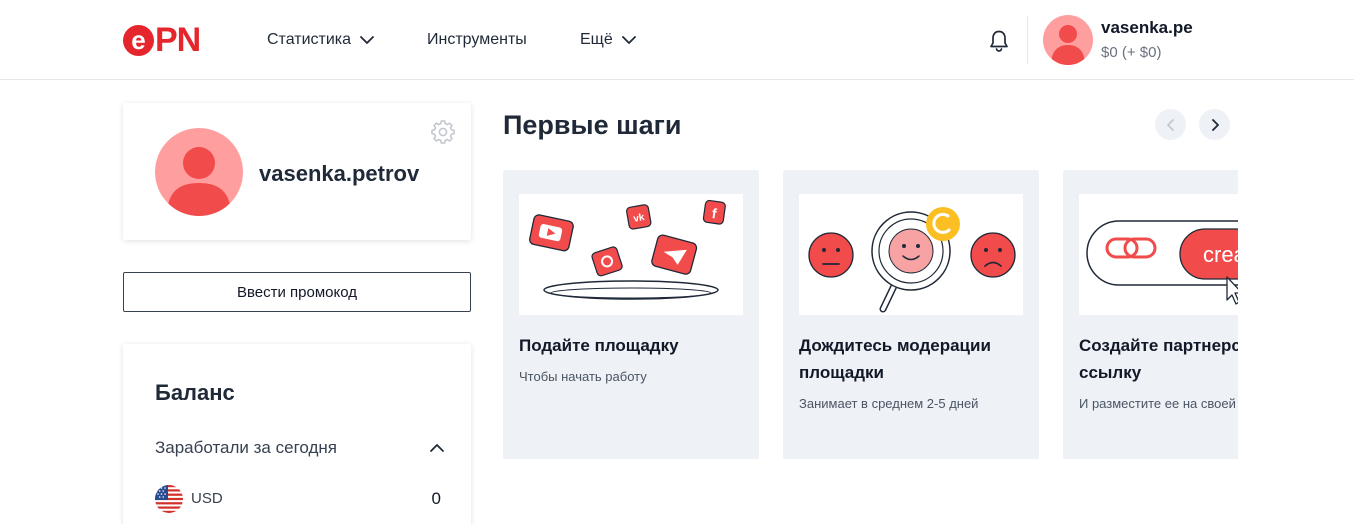  Describe the element at coordinates (195, 392) in the screenshot. I see `balance-title: Баланс` at that location.